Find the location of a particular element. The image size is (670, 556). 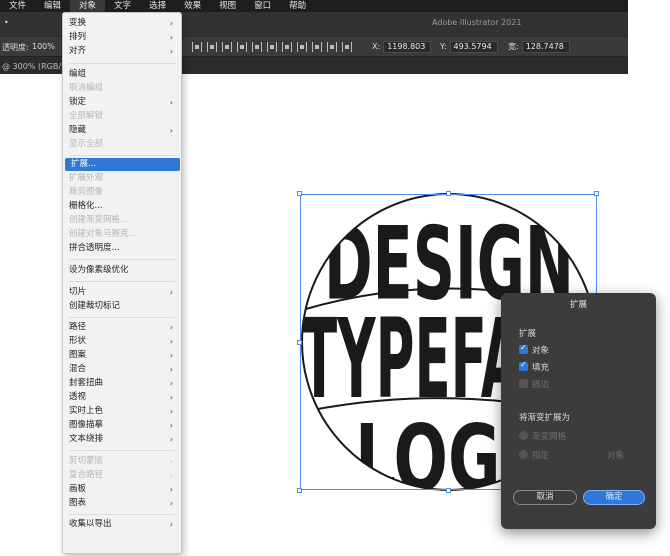

menu-item-hide: 隐藏 › is located at coordinates (122, 130).